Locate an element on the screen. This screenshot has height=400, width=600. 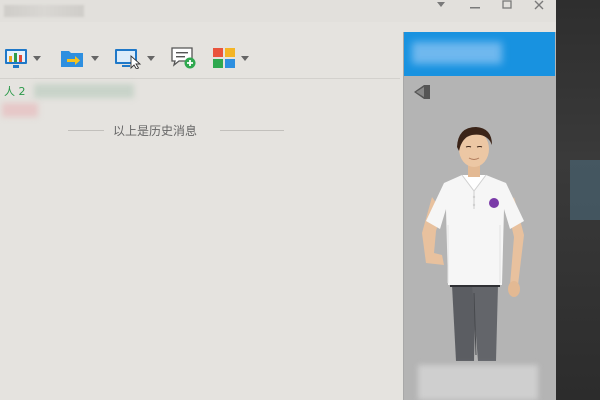
chart-icon is located at coordinates (16, 58).